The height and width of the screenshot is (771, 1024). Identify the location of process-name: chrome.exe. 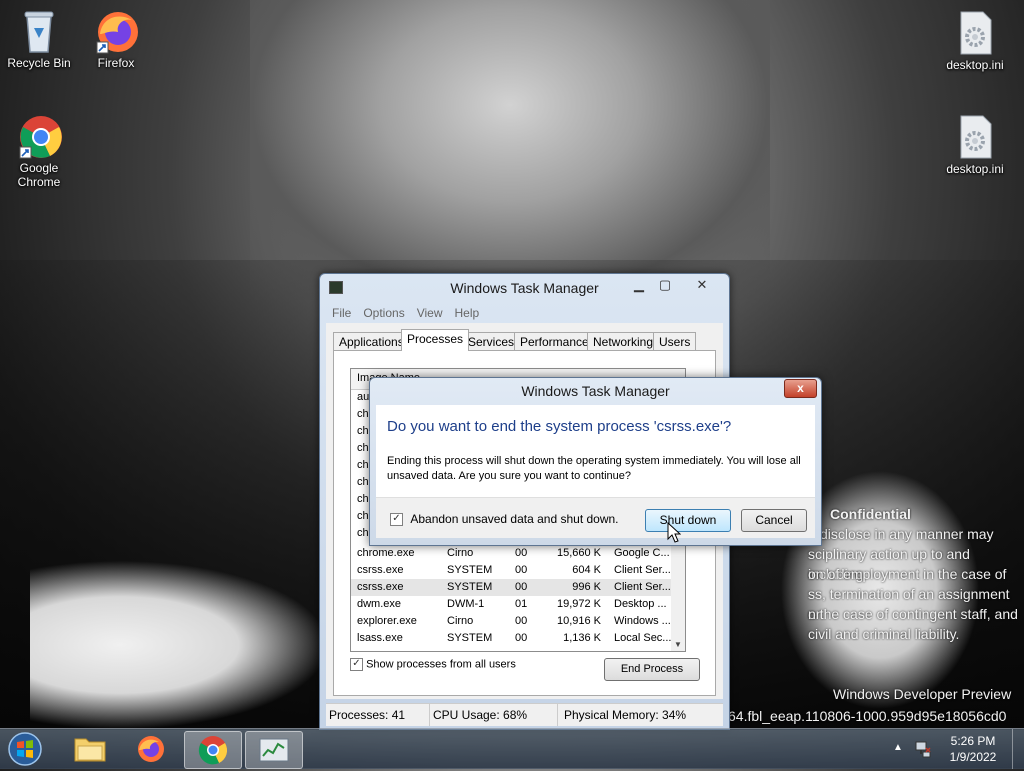
(386, 553).